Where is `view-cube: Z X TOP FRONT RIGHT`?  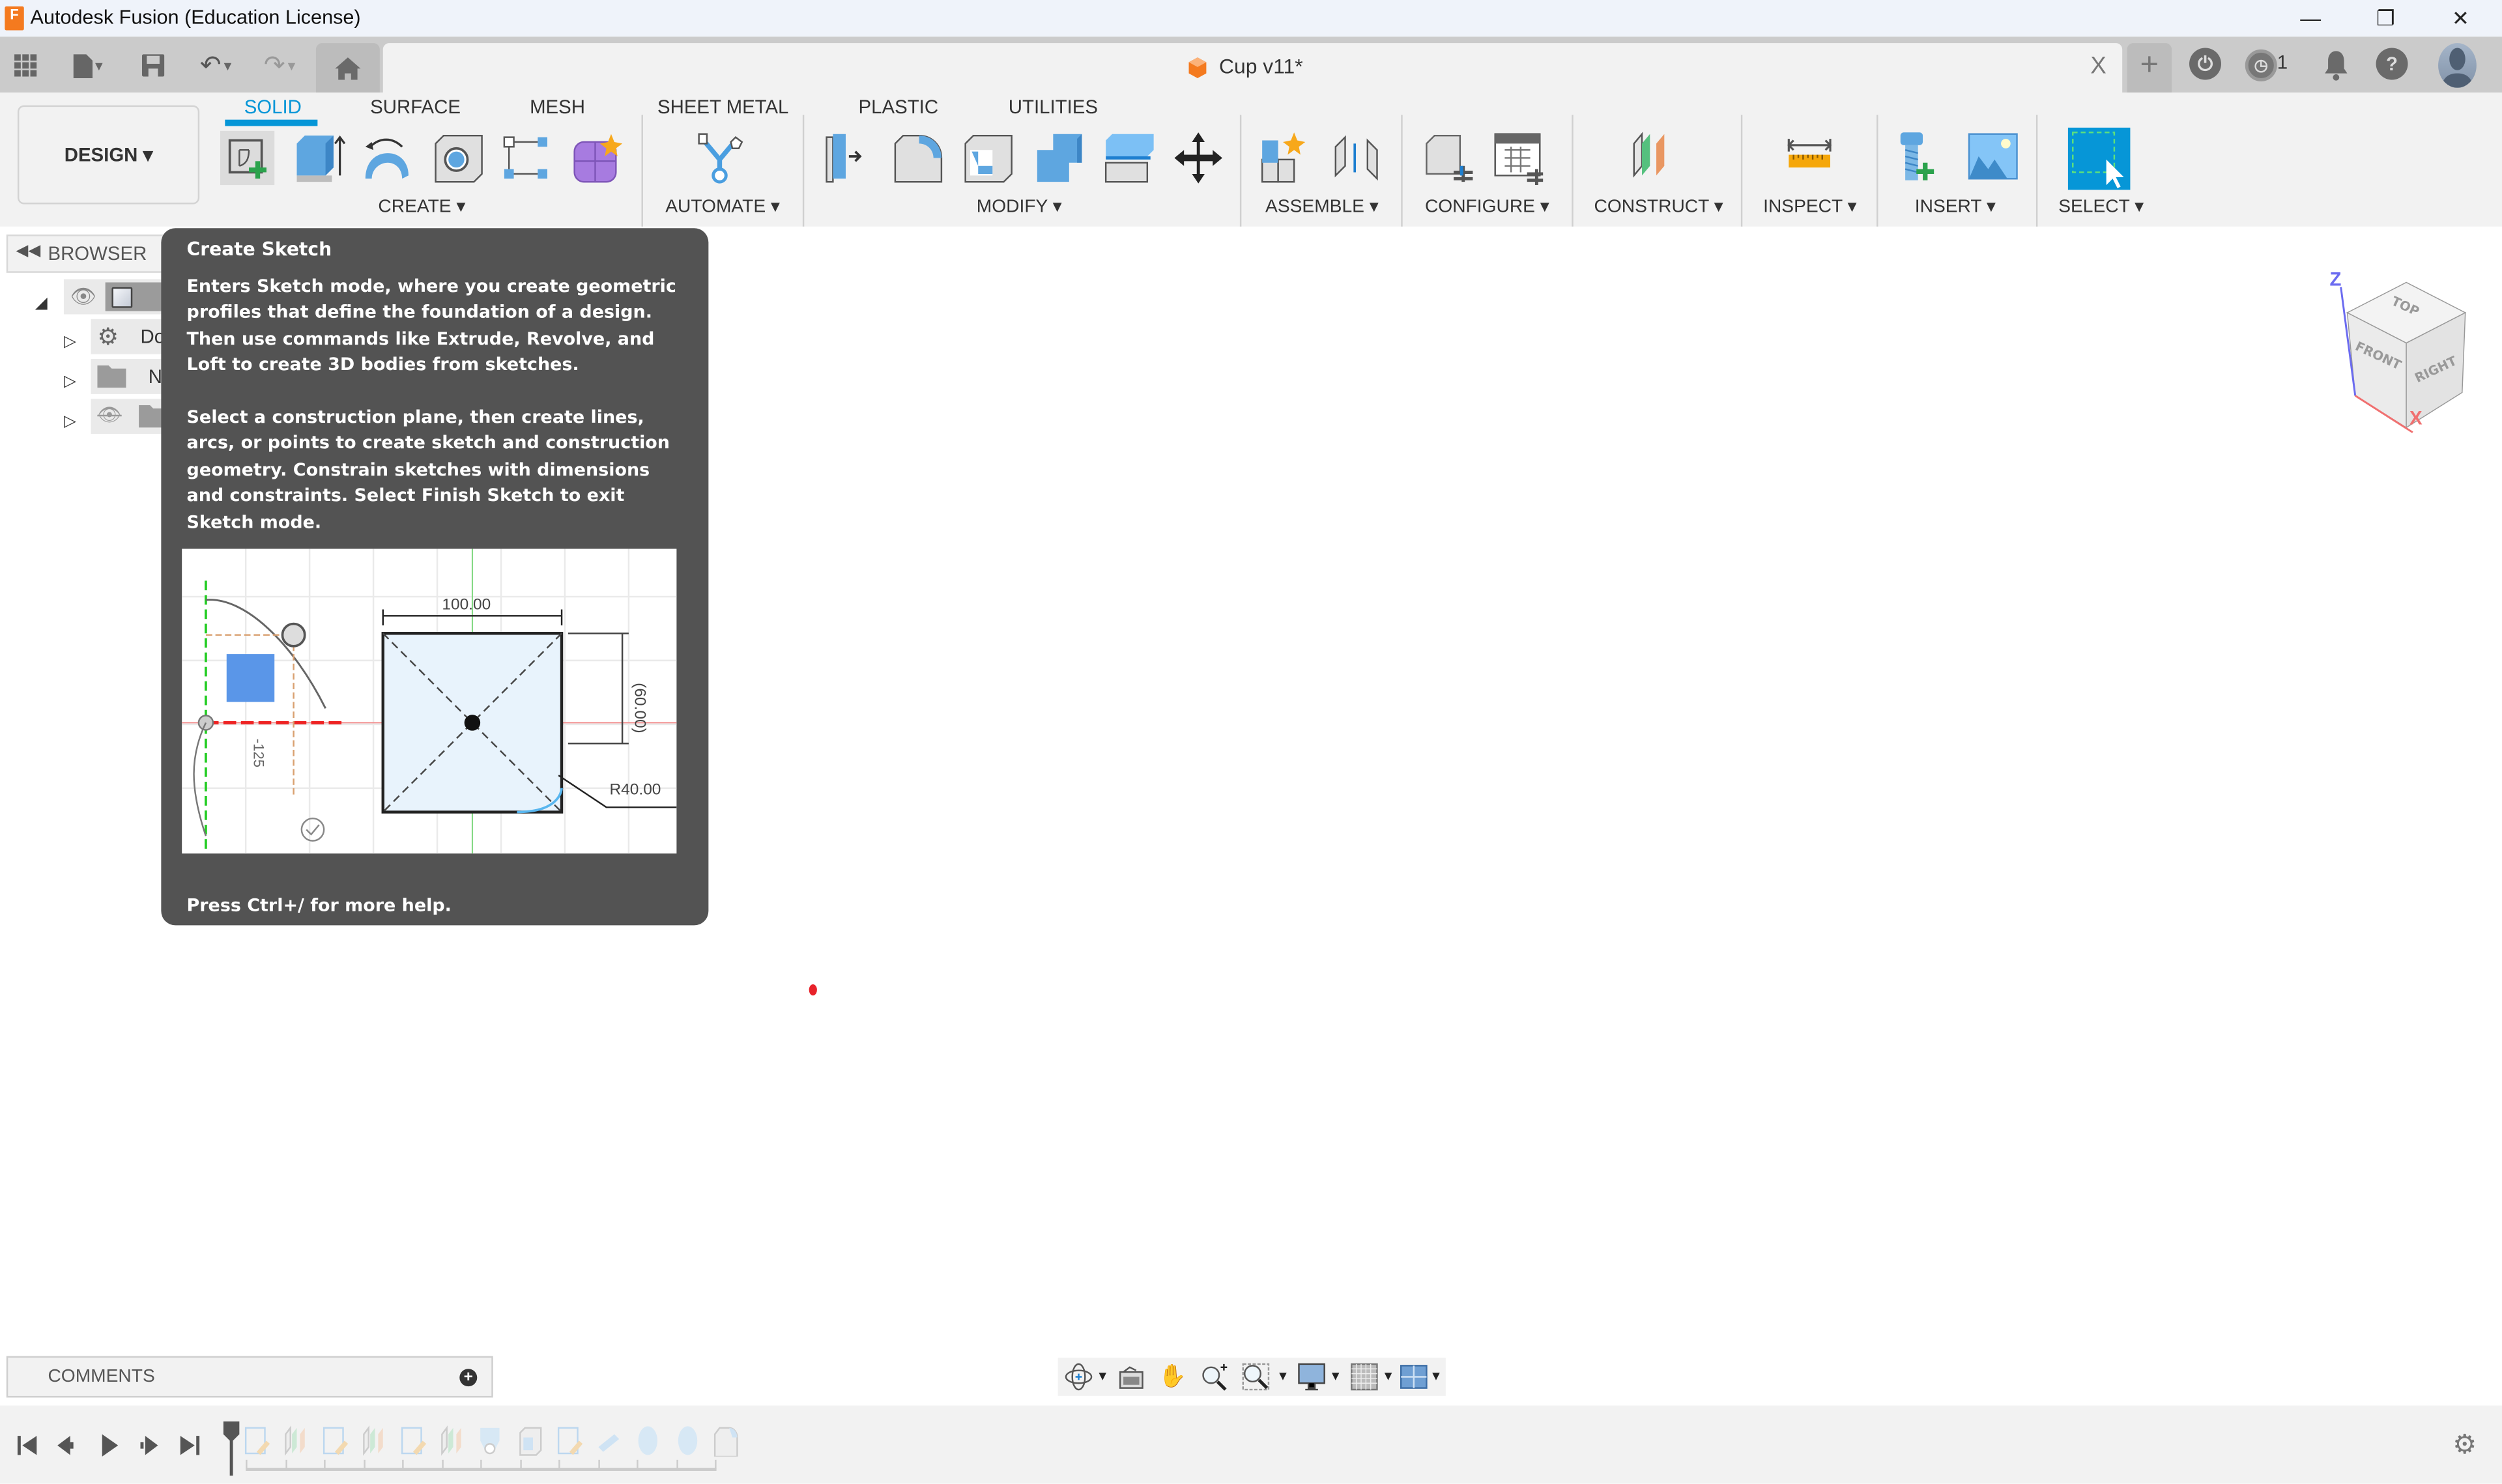 view-cube: Z X TOP FRONT RIGHT is located at coordinates (2401, 348).